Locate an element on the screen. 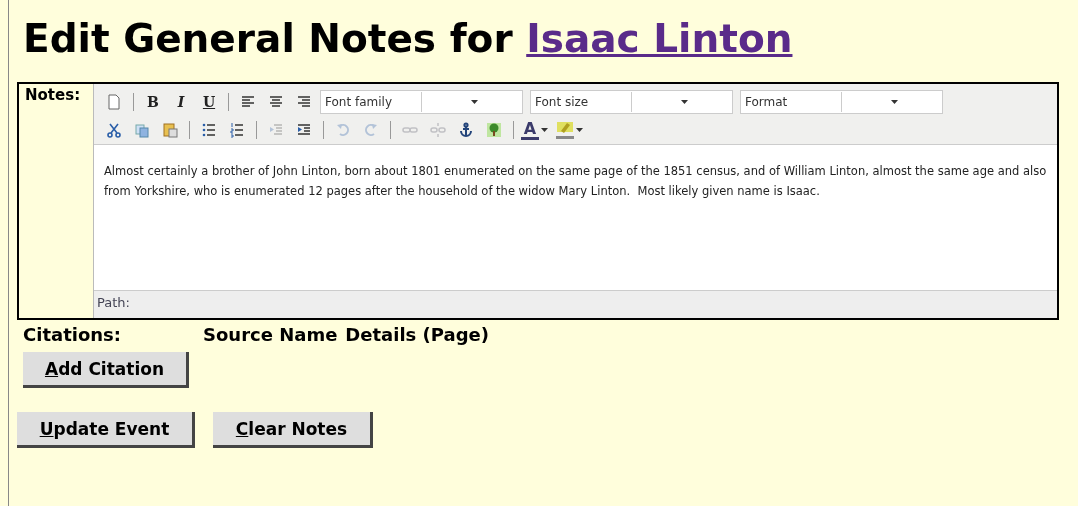  format-button: B is located at coordinates (153, 102).